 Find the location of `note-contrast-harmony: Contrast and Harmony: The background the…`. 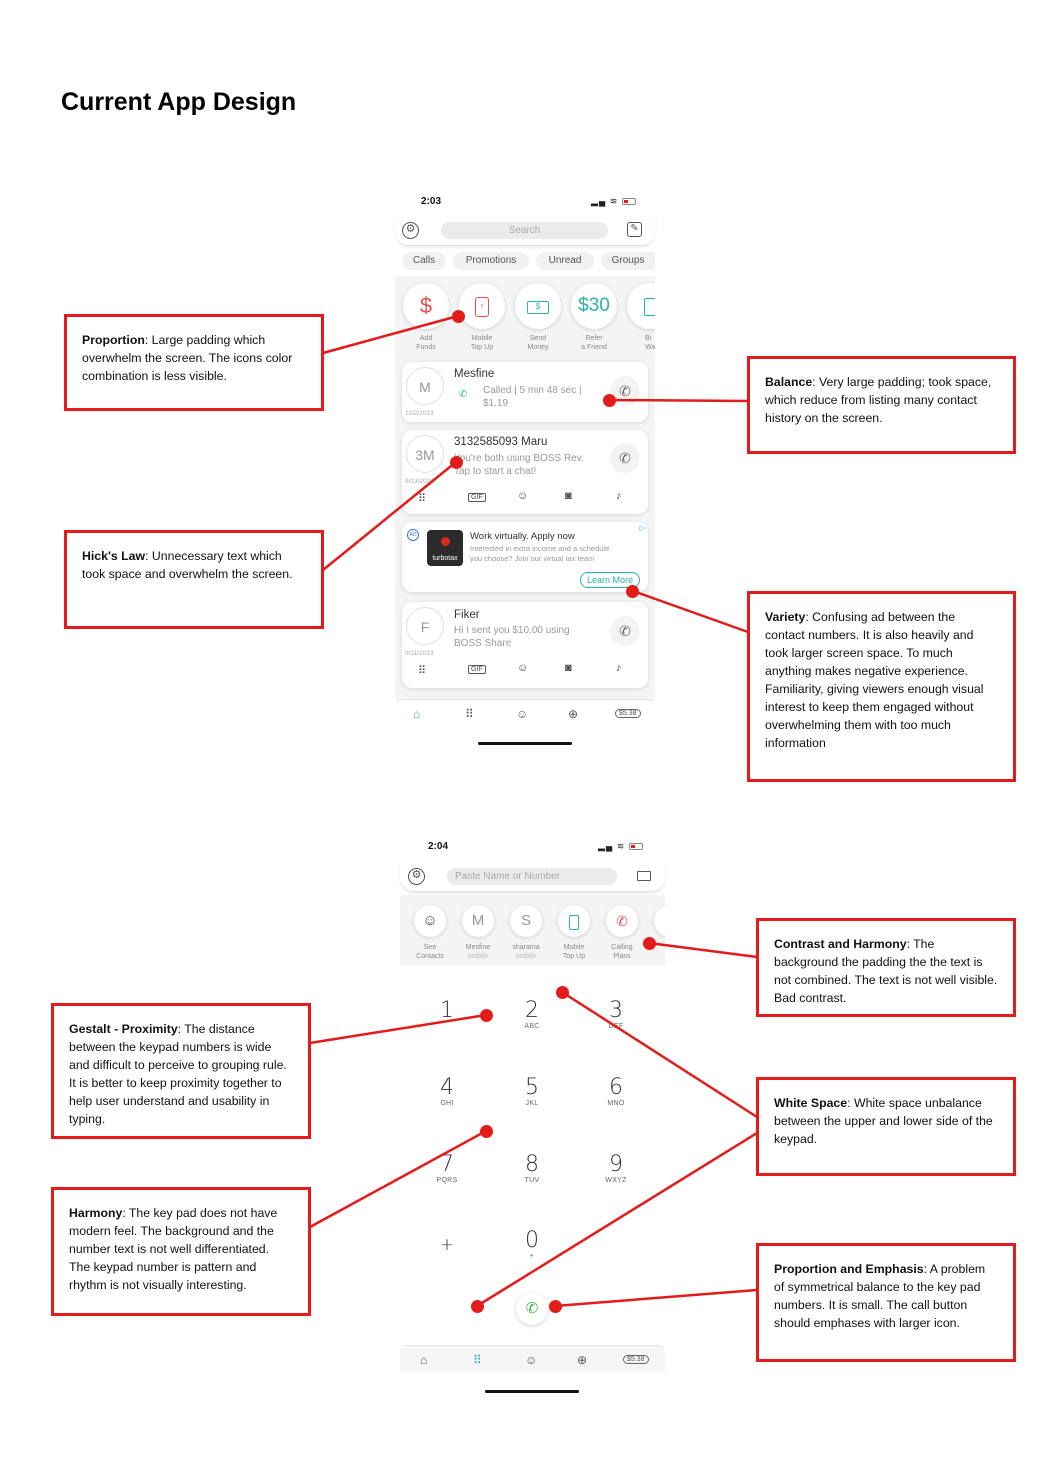

note-contrast-harmony: Contrast and Harmony: The background the… is located at coordinates (886, 967).